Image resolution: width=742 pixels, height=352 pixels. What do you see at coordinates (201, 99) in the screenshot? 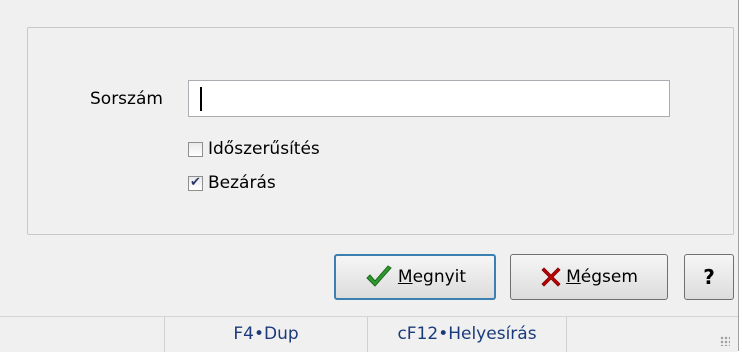
I see `text-caret` at bounding box center [201, 99].